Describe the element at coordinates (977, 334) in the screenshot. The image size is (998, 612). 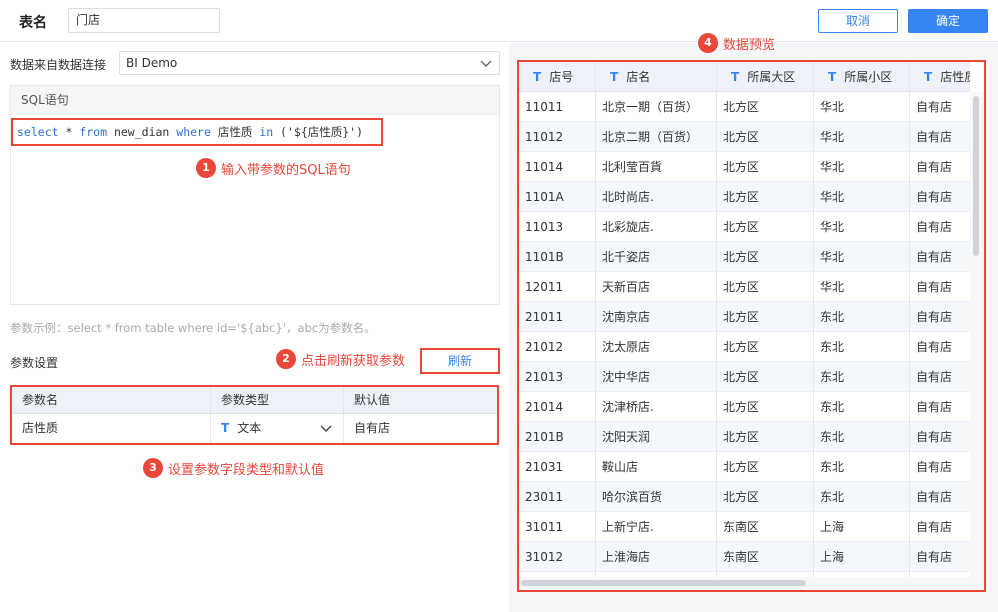
I see `vertical-scrollbar` at that location.